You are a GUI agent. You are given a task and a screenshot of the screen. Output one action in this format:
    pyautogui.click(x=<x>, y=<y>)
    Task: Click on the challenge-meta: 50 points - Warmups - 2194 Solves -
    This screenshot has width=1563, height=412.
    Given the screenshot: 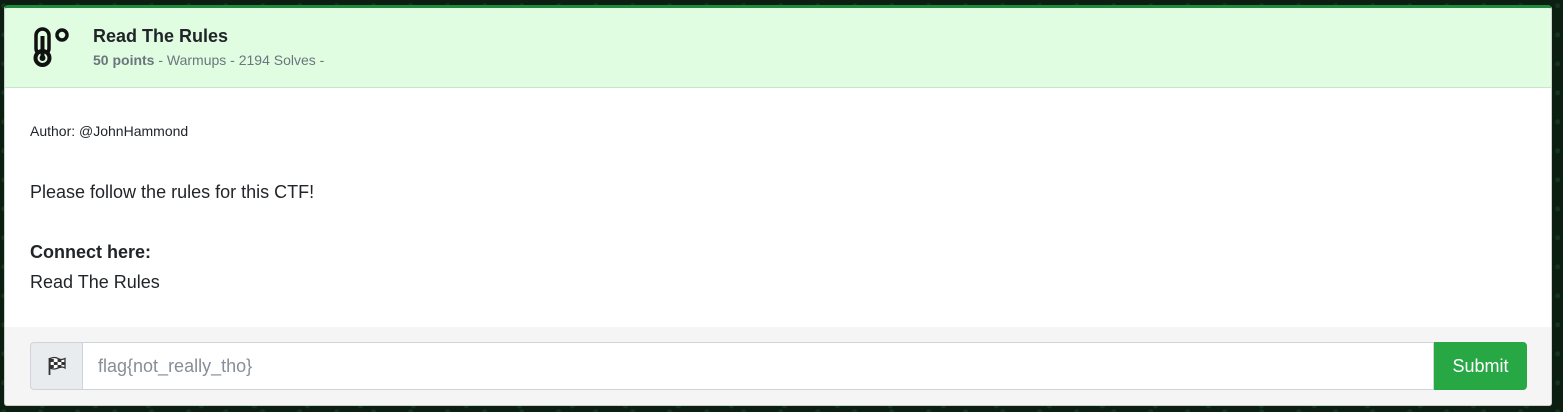 What is the action you would take?
    pyautogui.click(x=208, y=60)
    